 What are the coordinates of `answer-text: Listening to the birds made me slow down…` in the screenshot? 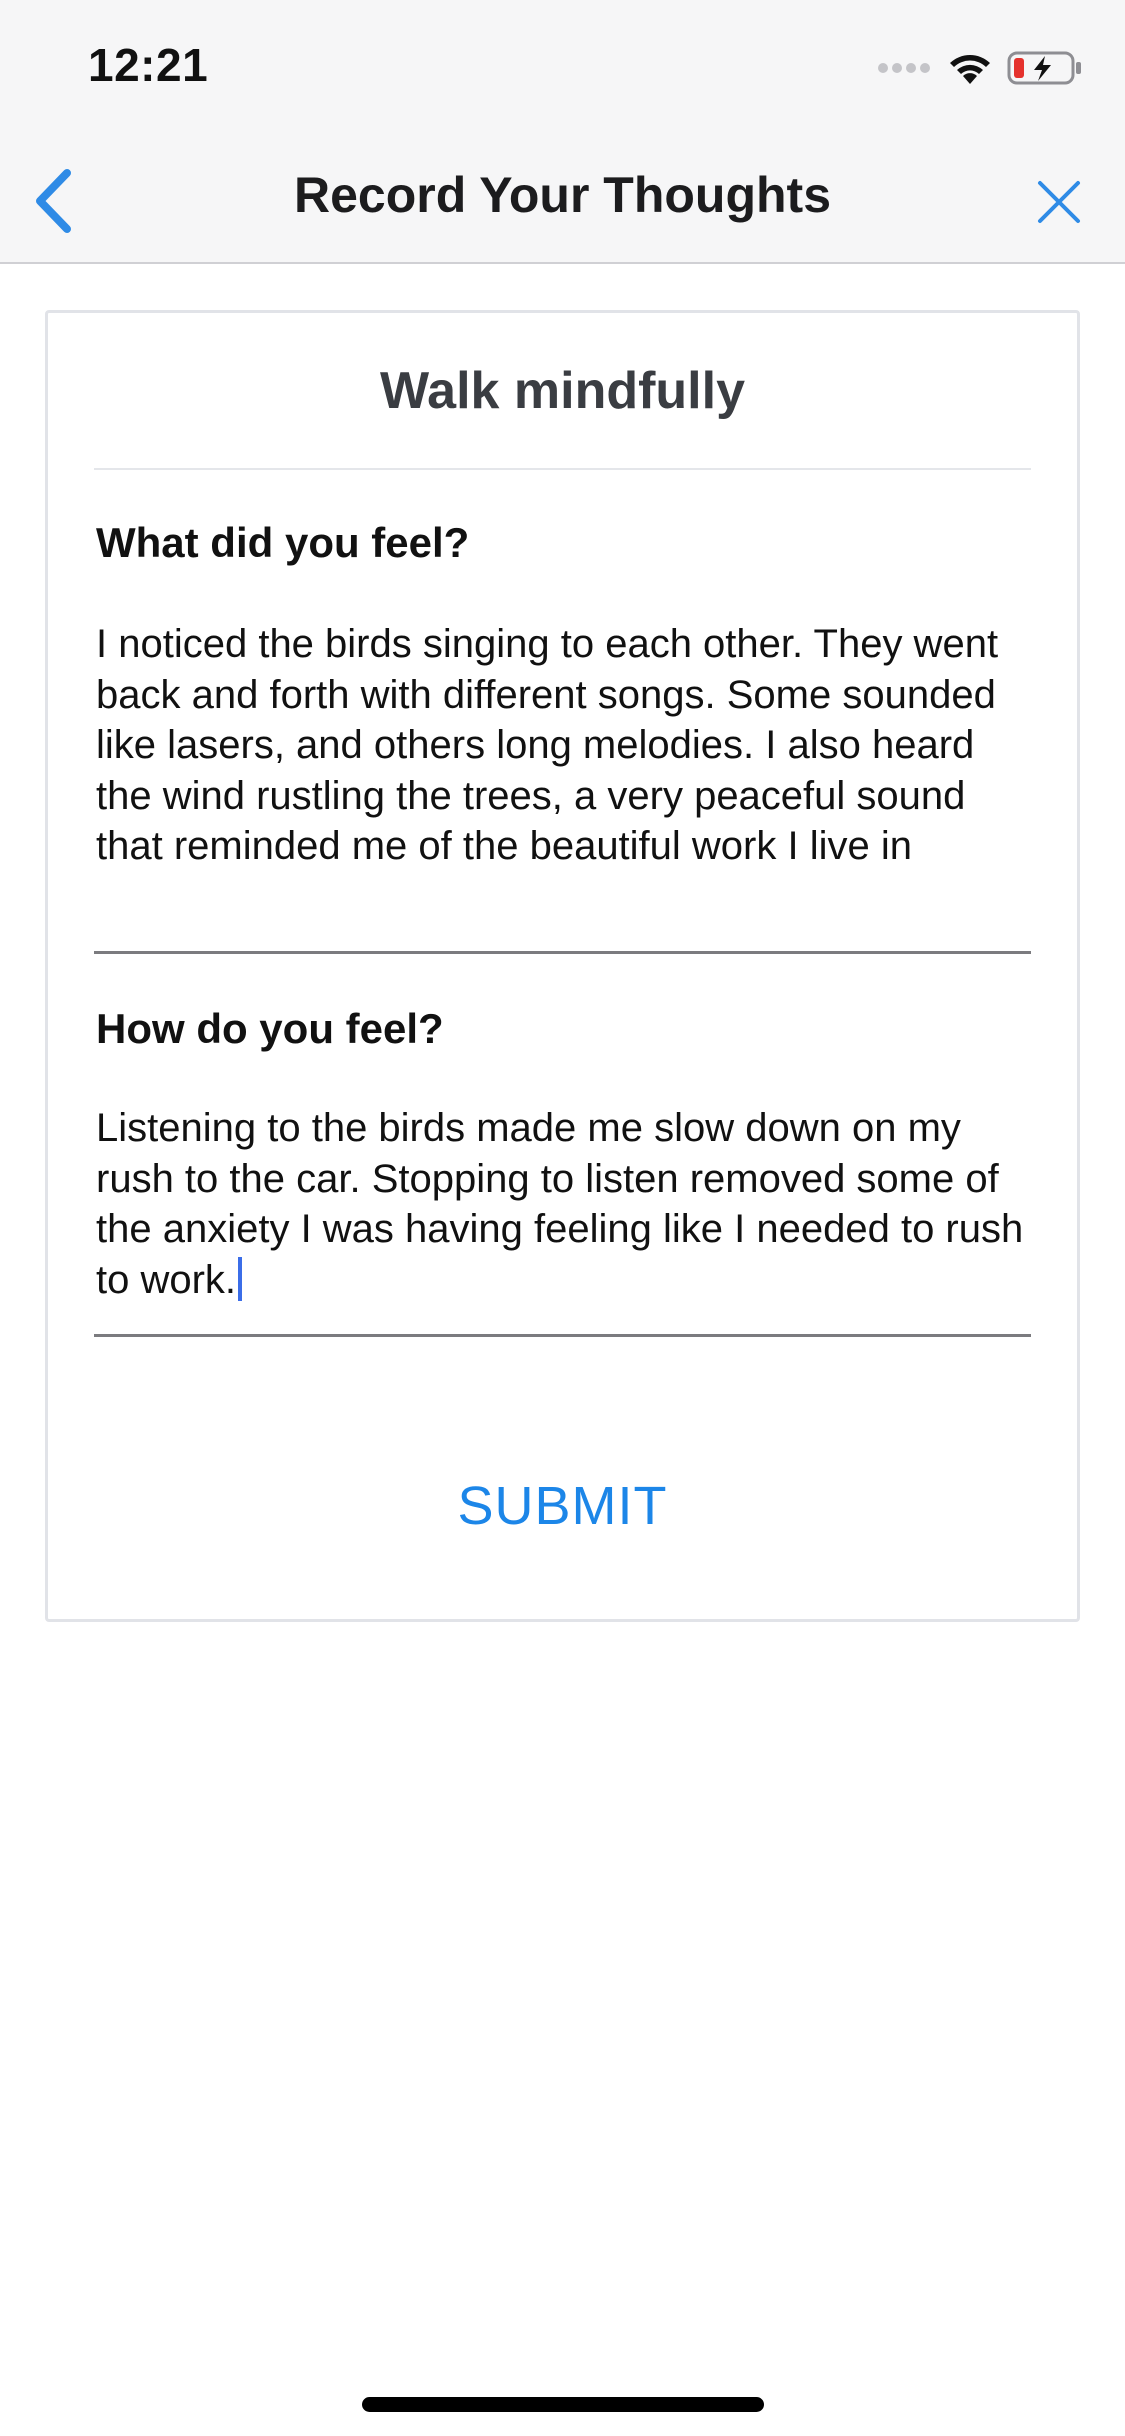 It's located at (560, 1204).